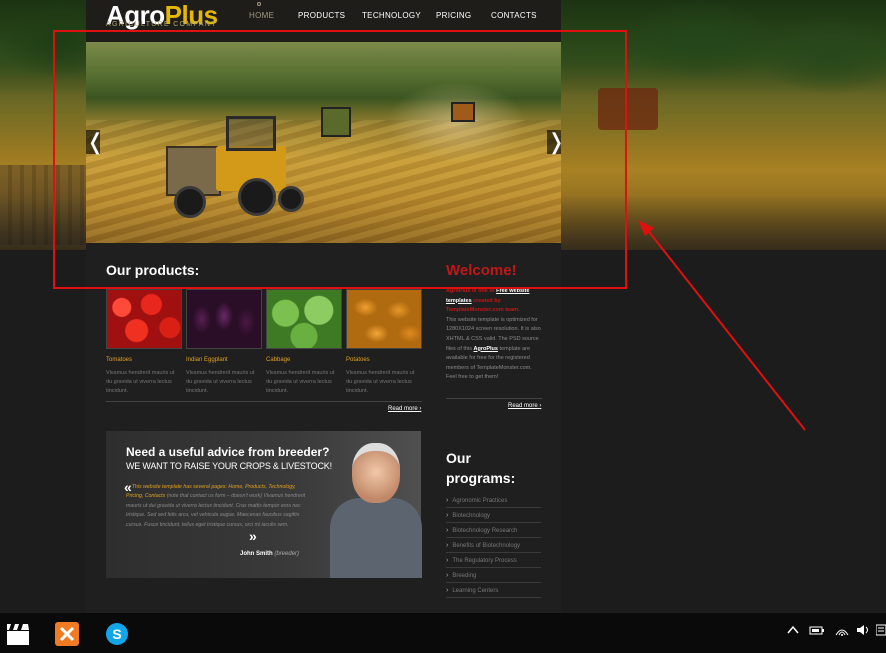 The height and width of the screenshot is (653, 886). I want to click on products-read-more-link: Read more ›, so click(404, 409).